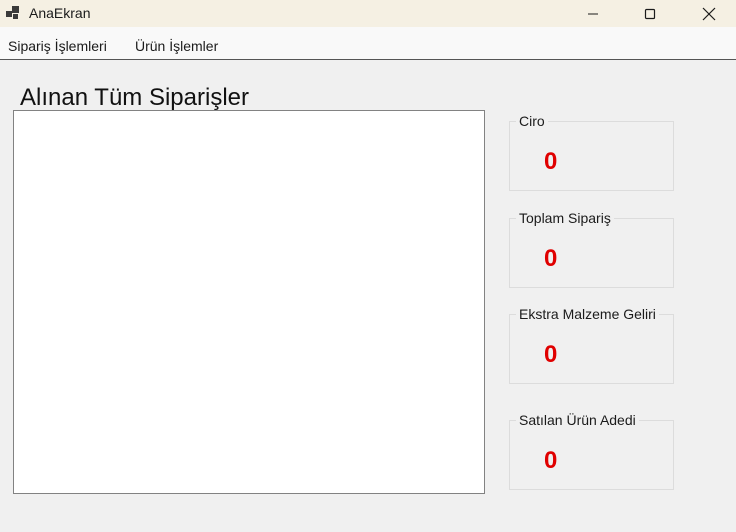  Describe the element at coordinates (532, 121) in the screenshot. I see `stat-label: Ciro` at that location.